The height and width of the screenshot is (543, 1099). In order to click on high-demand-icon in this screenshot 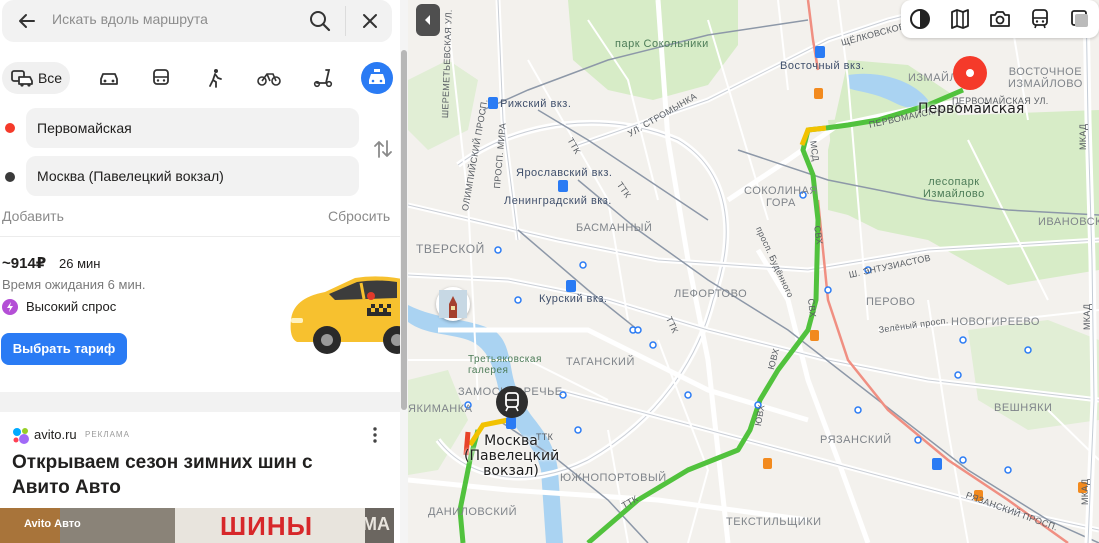, I will do `click(10, 307)`.